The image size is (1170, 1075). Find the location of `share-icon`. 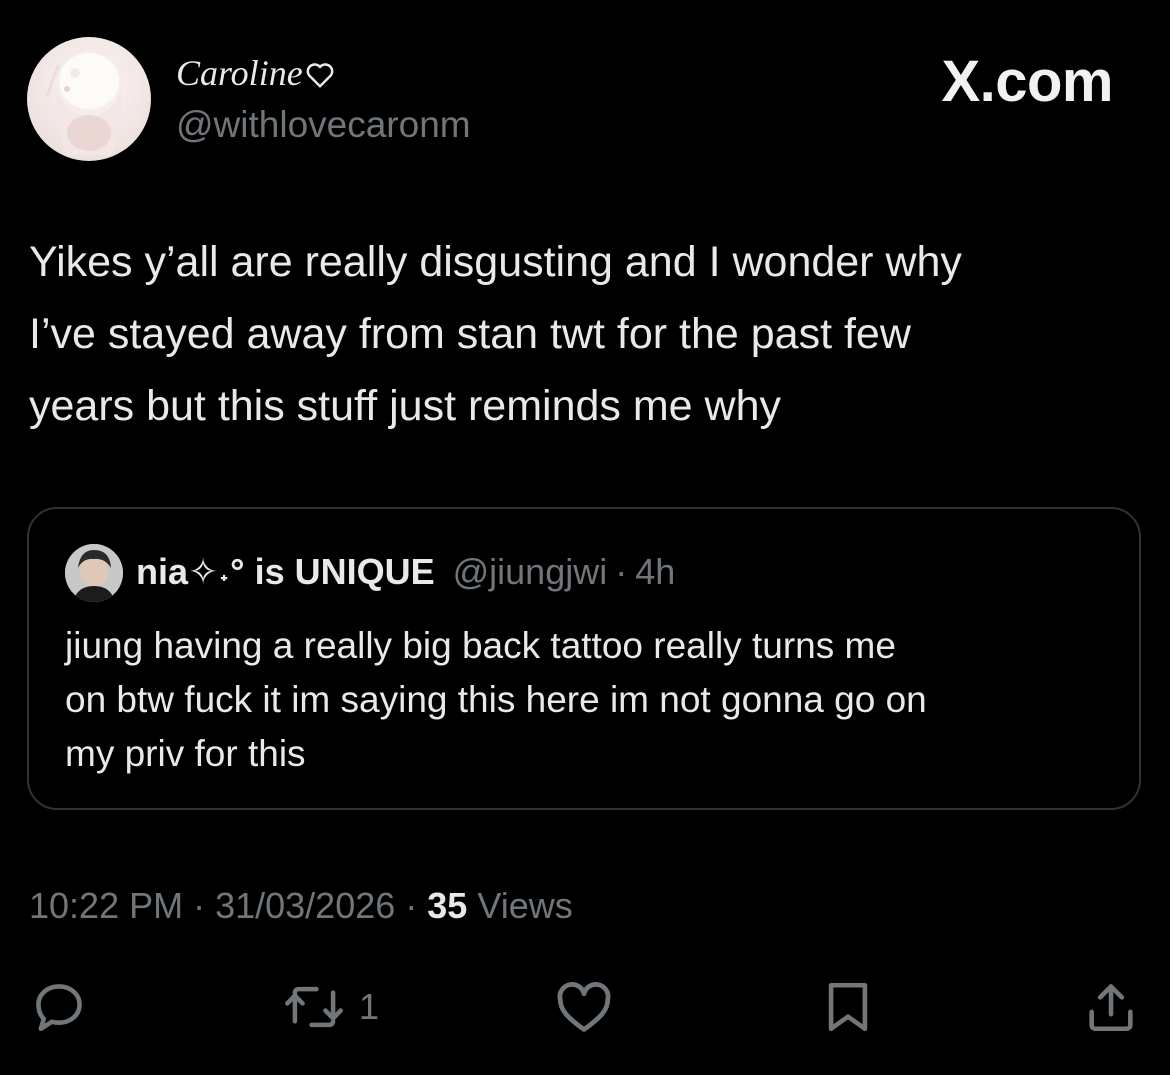

share-icon is located at coordinates (1111, 1008).